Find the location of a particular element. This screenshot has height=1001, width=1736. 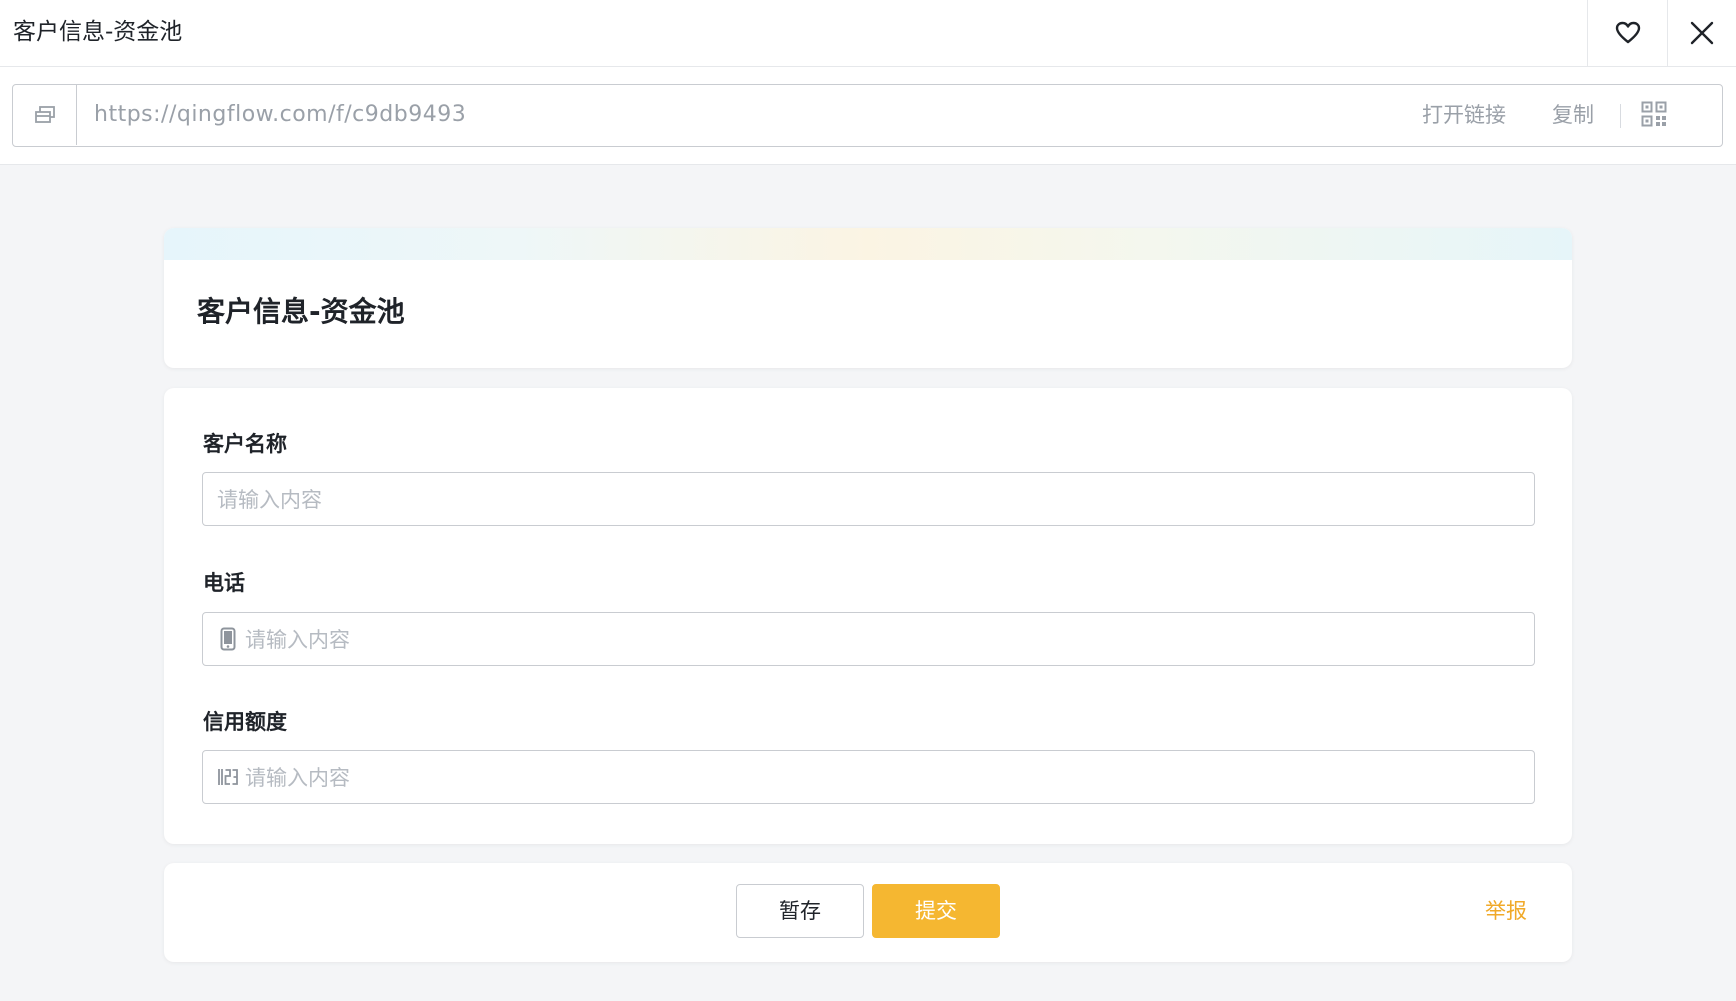

submit-button: 提交 is located at coordinates (936, 911).